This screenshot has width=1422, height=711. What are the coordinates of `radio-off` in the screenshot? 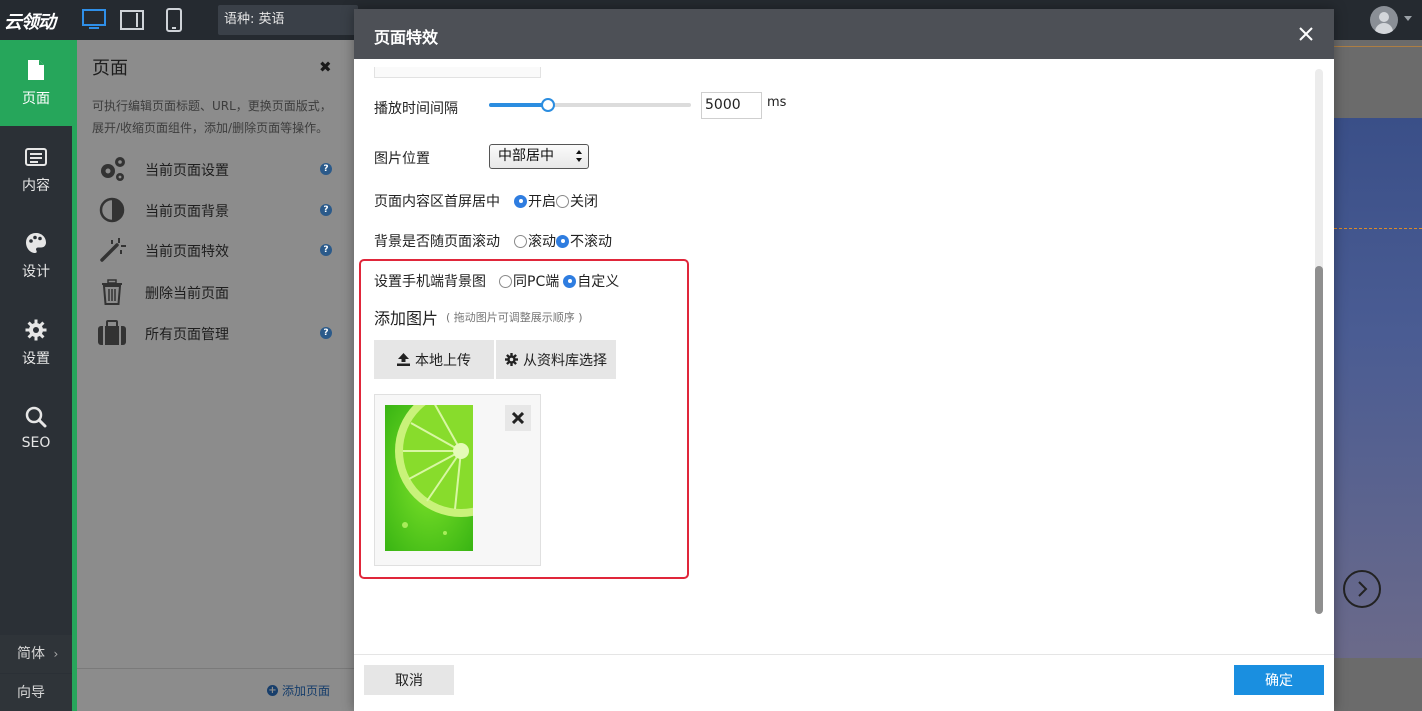 It's located at (562, 201).